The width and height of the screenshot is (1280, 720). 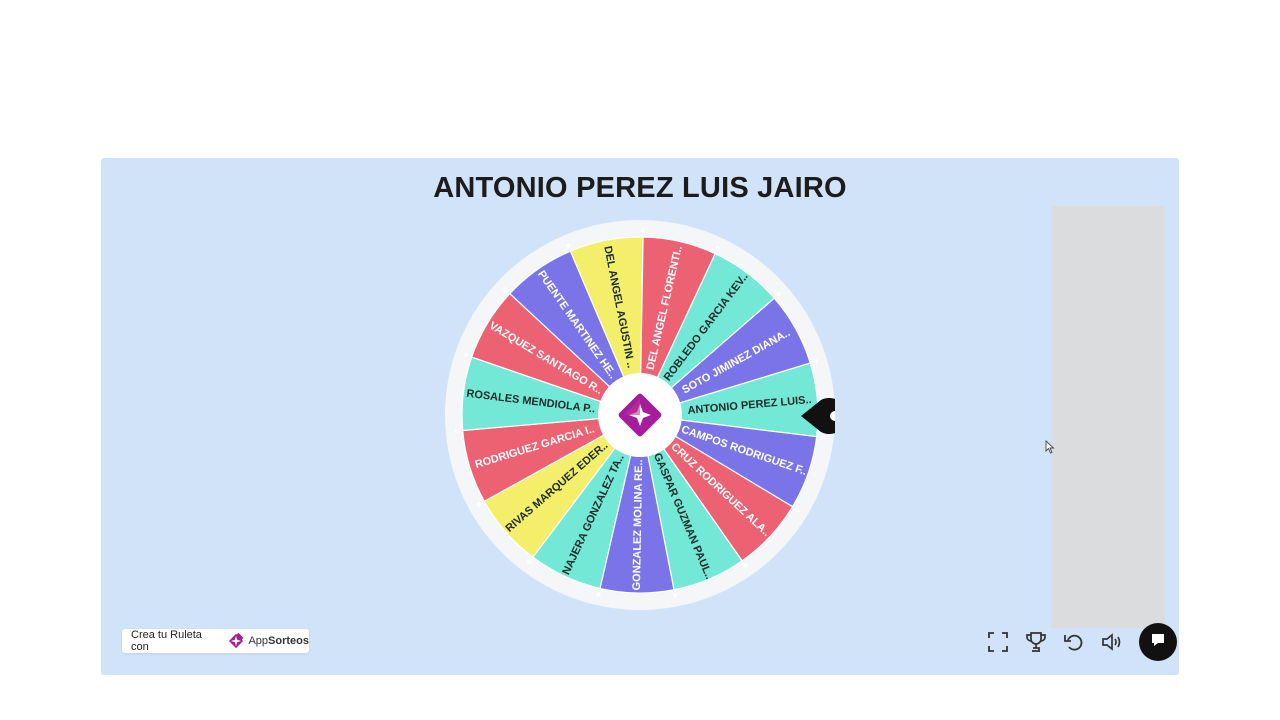 What do you see at coordinates (1036, 642) in the screenshot?
I see `trophy-icon` at bounding box center [1036, 642].